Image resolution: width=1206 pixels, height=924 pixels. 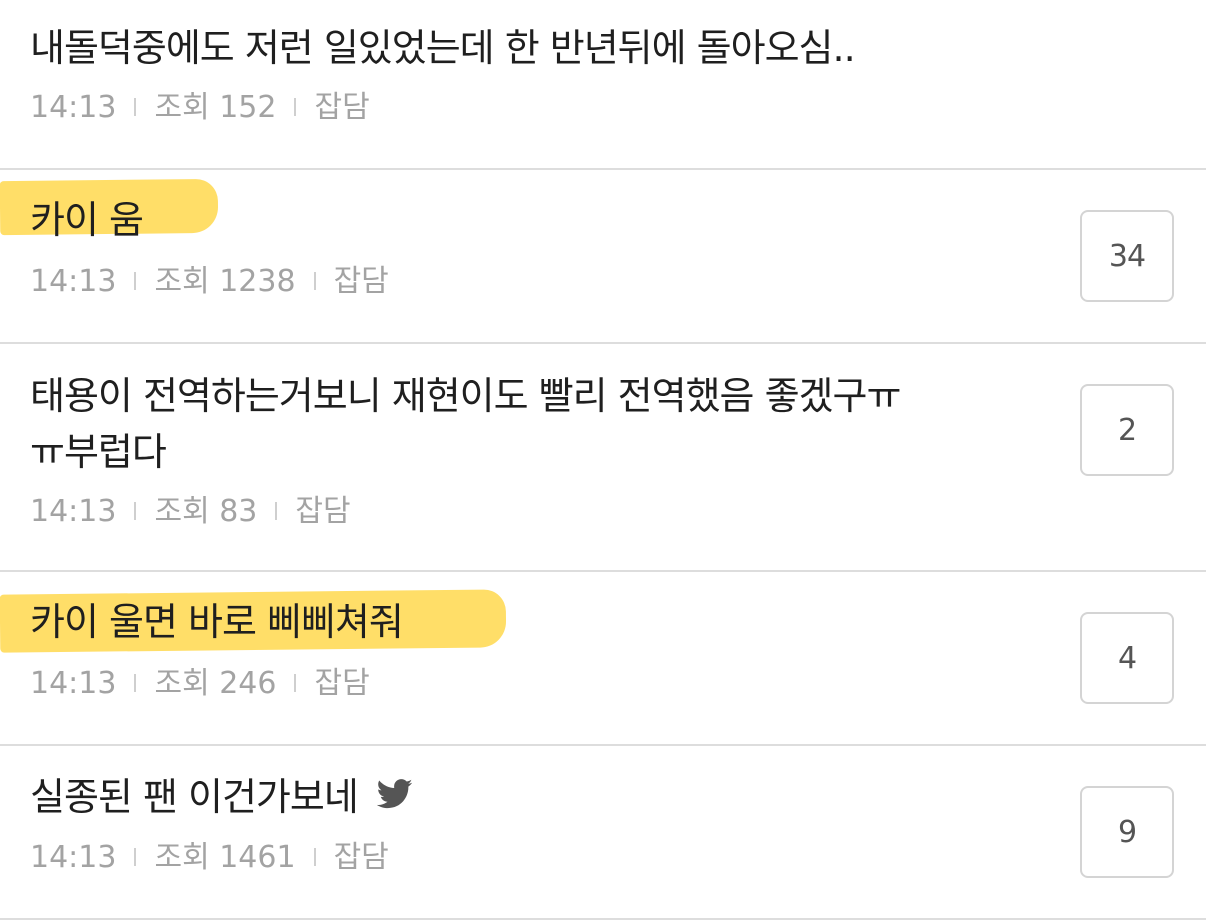 What do you see at coordinates (1127, 256) in the screenshot?
I see `comment-count-badge: 34` at bounding box center [1127, 256].